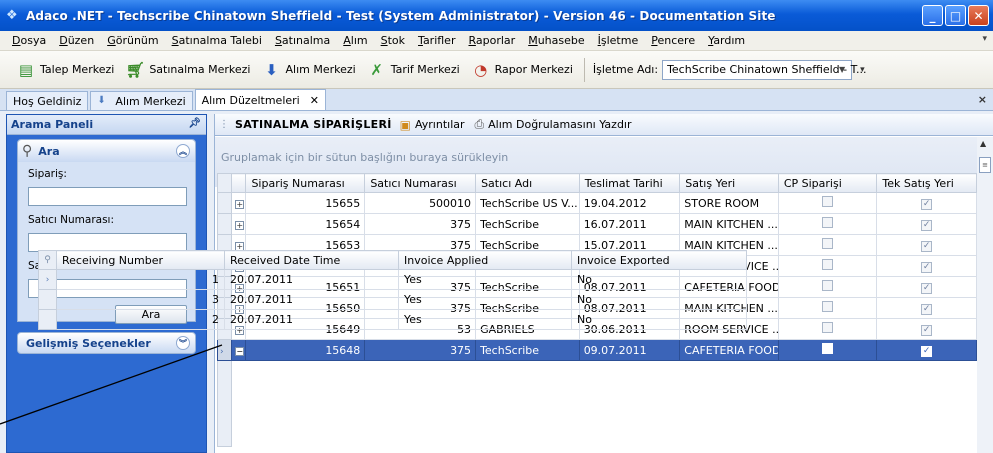 The image size is (993, 453). I want to click on menu-satinalma-talebi: Satınalma Talebi, so click(217, 40).